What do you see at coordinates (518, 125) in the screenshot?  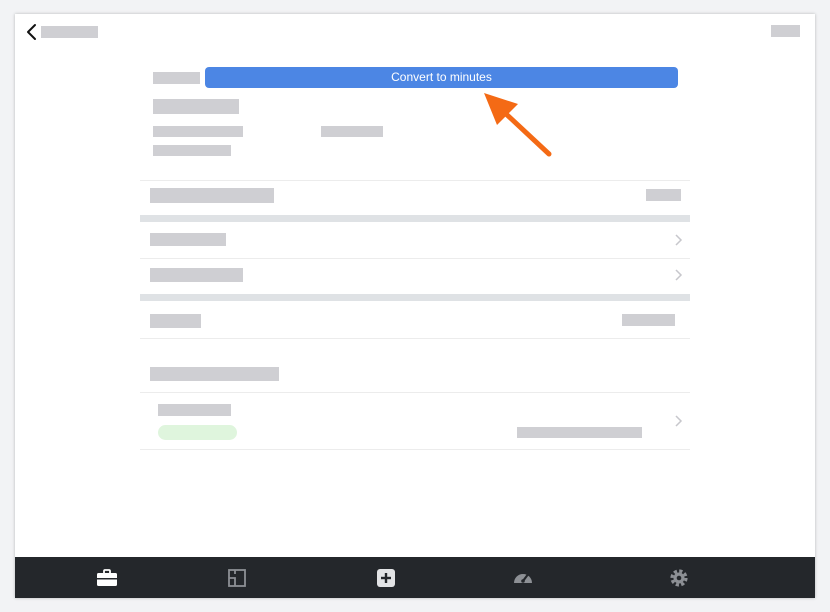 I see `annotation-arrow-icon` at bounding box center [518, 125].